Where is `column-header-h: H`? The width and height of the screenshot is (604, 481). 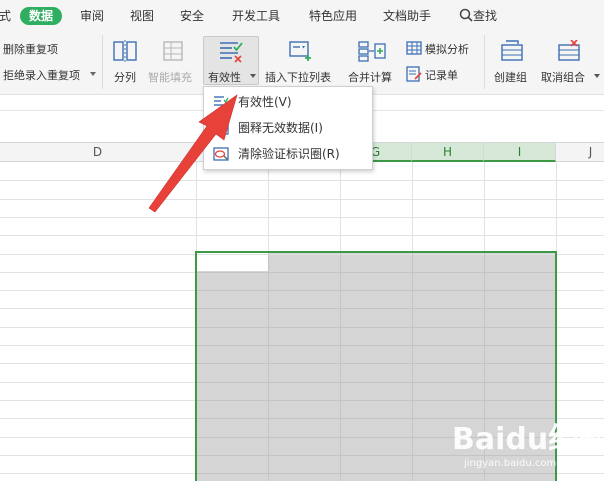
column-header-h: H is located at coordinates (448, 152).